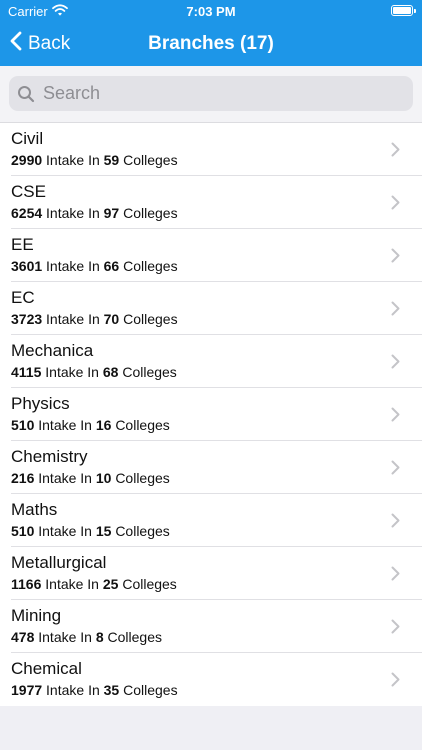  Describe the element at coordinates (110, 372) in the screenshot. I see `college-count: 68` at that location.